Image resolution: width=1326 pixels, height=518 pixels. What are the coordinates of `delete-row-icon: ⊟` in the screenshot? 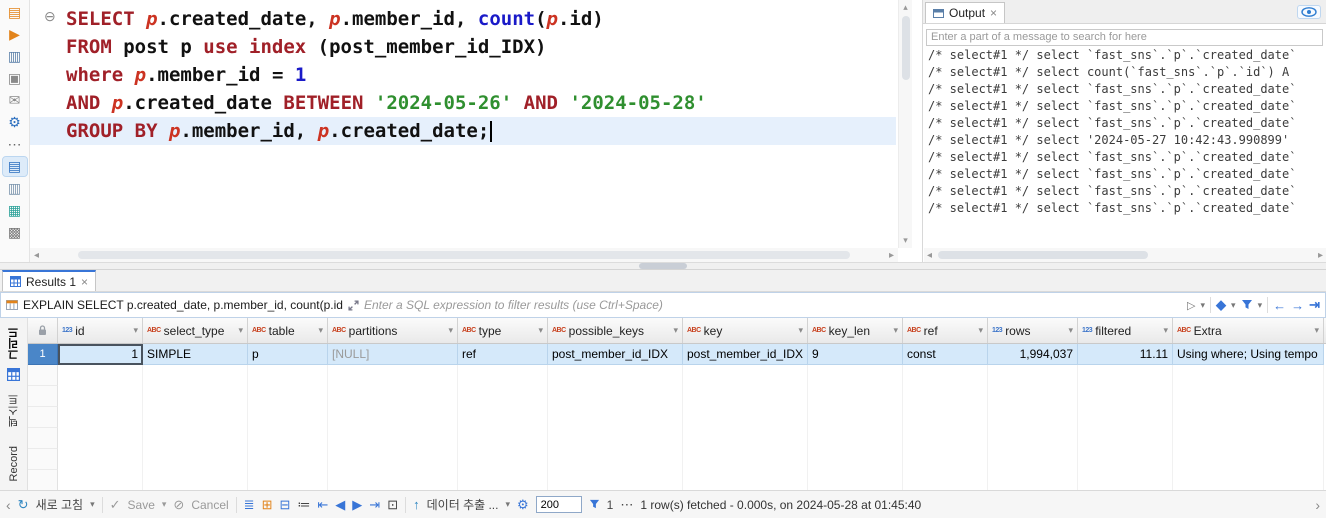 It's located at (284, 505).